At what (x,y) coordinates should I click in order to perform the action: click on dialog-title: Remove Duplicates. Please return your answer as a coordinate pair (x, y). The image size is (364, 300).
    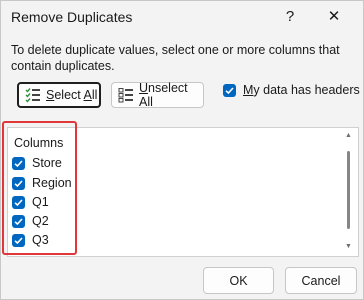
    Looking at the image, I should click on (72, 17).